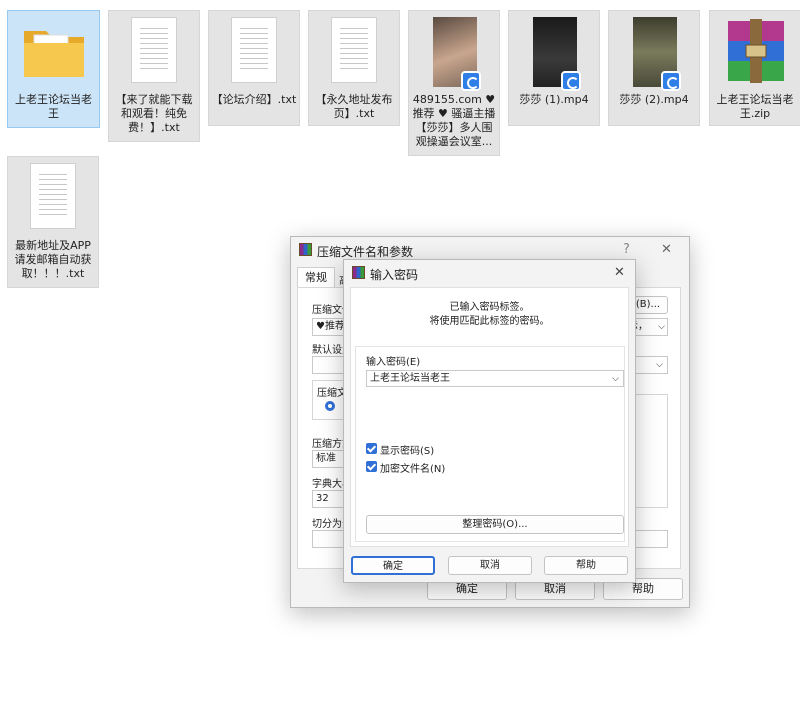 The image size is (800, 716). Describe the element at coordinates (756, 52) in the screenshot. I see `winrar-archive-icon` at that location.